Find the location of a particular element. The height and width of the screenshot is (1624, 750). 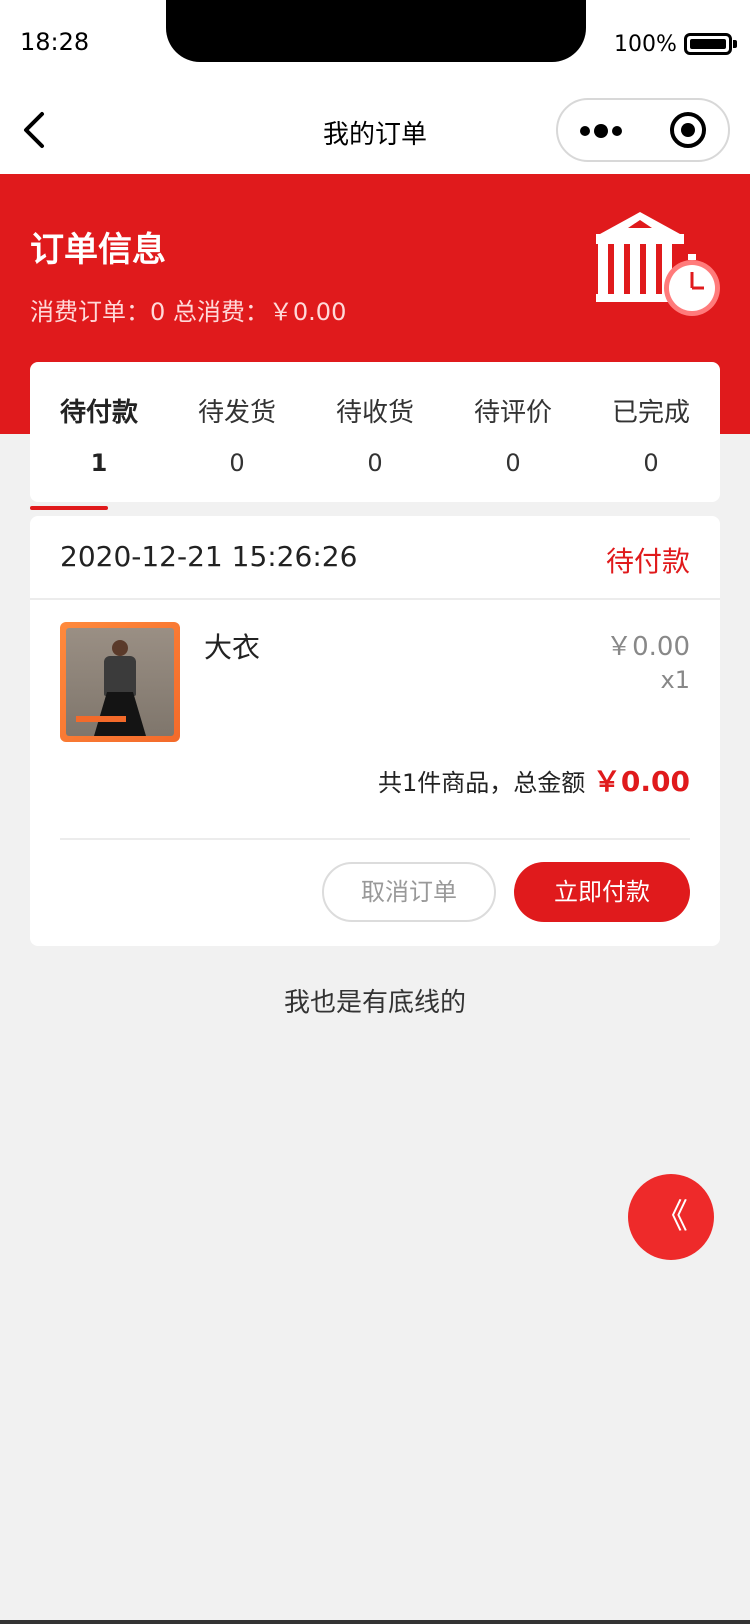

product-image is located at coordinates (120, 682).